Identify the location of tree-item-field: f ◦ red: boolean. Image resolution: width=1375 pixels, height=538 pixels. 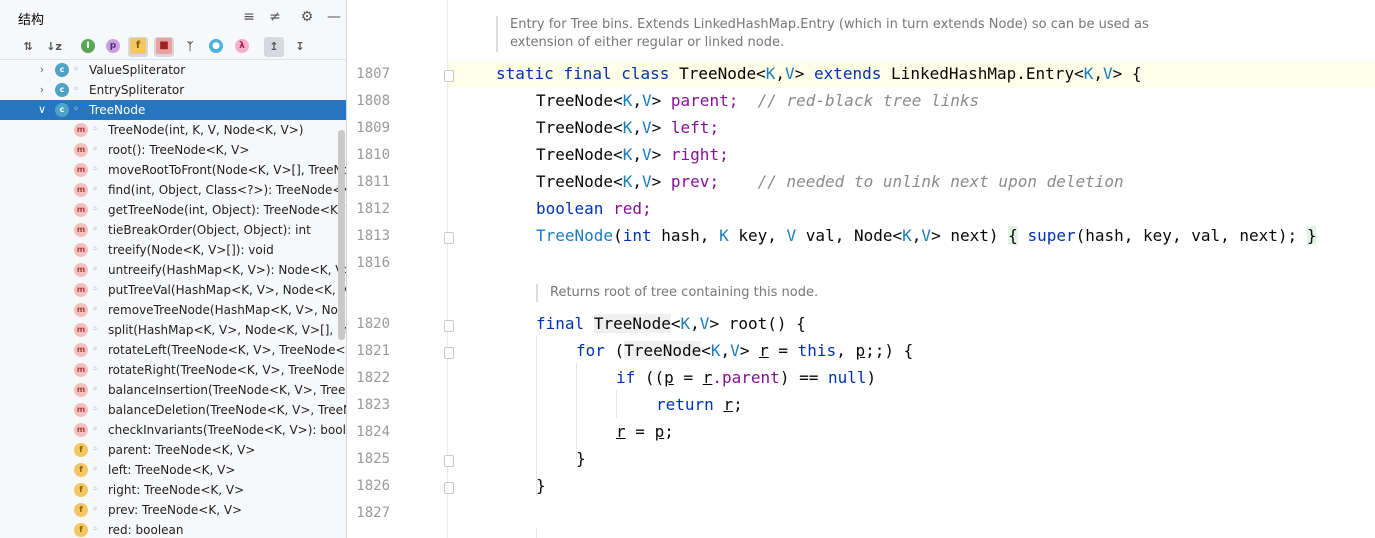
(173, 529).